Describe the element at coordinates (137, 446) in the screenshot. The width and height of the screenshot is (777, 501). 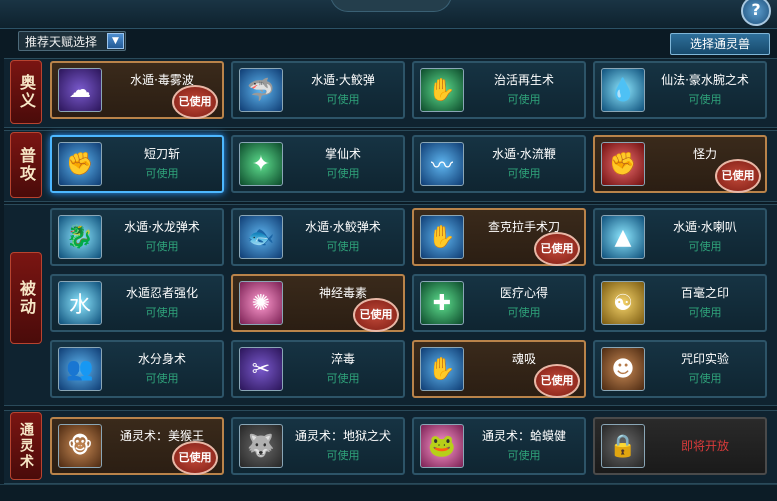
I see `skill-card: 🐵 通灵术：美猴王 已使用` at that location.